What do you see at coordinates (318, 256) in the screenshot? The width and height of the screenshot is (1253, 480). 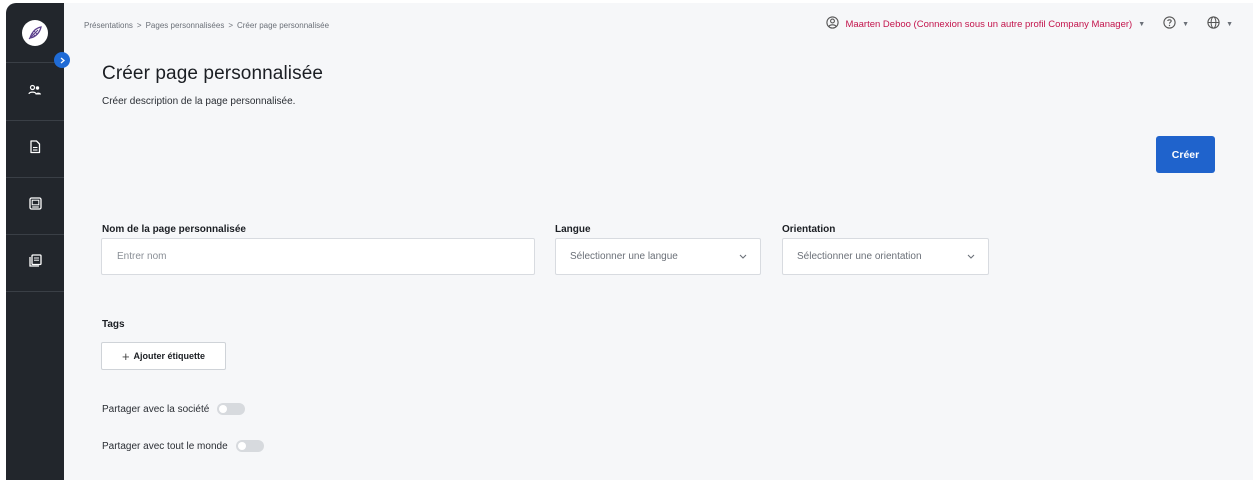 I see `name-input` at bounding box center [318, 256].